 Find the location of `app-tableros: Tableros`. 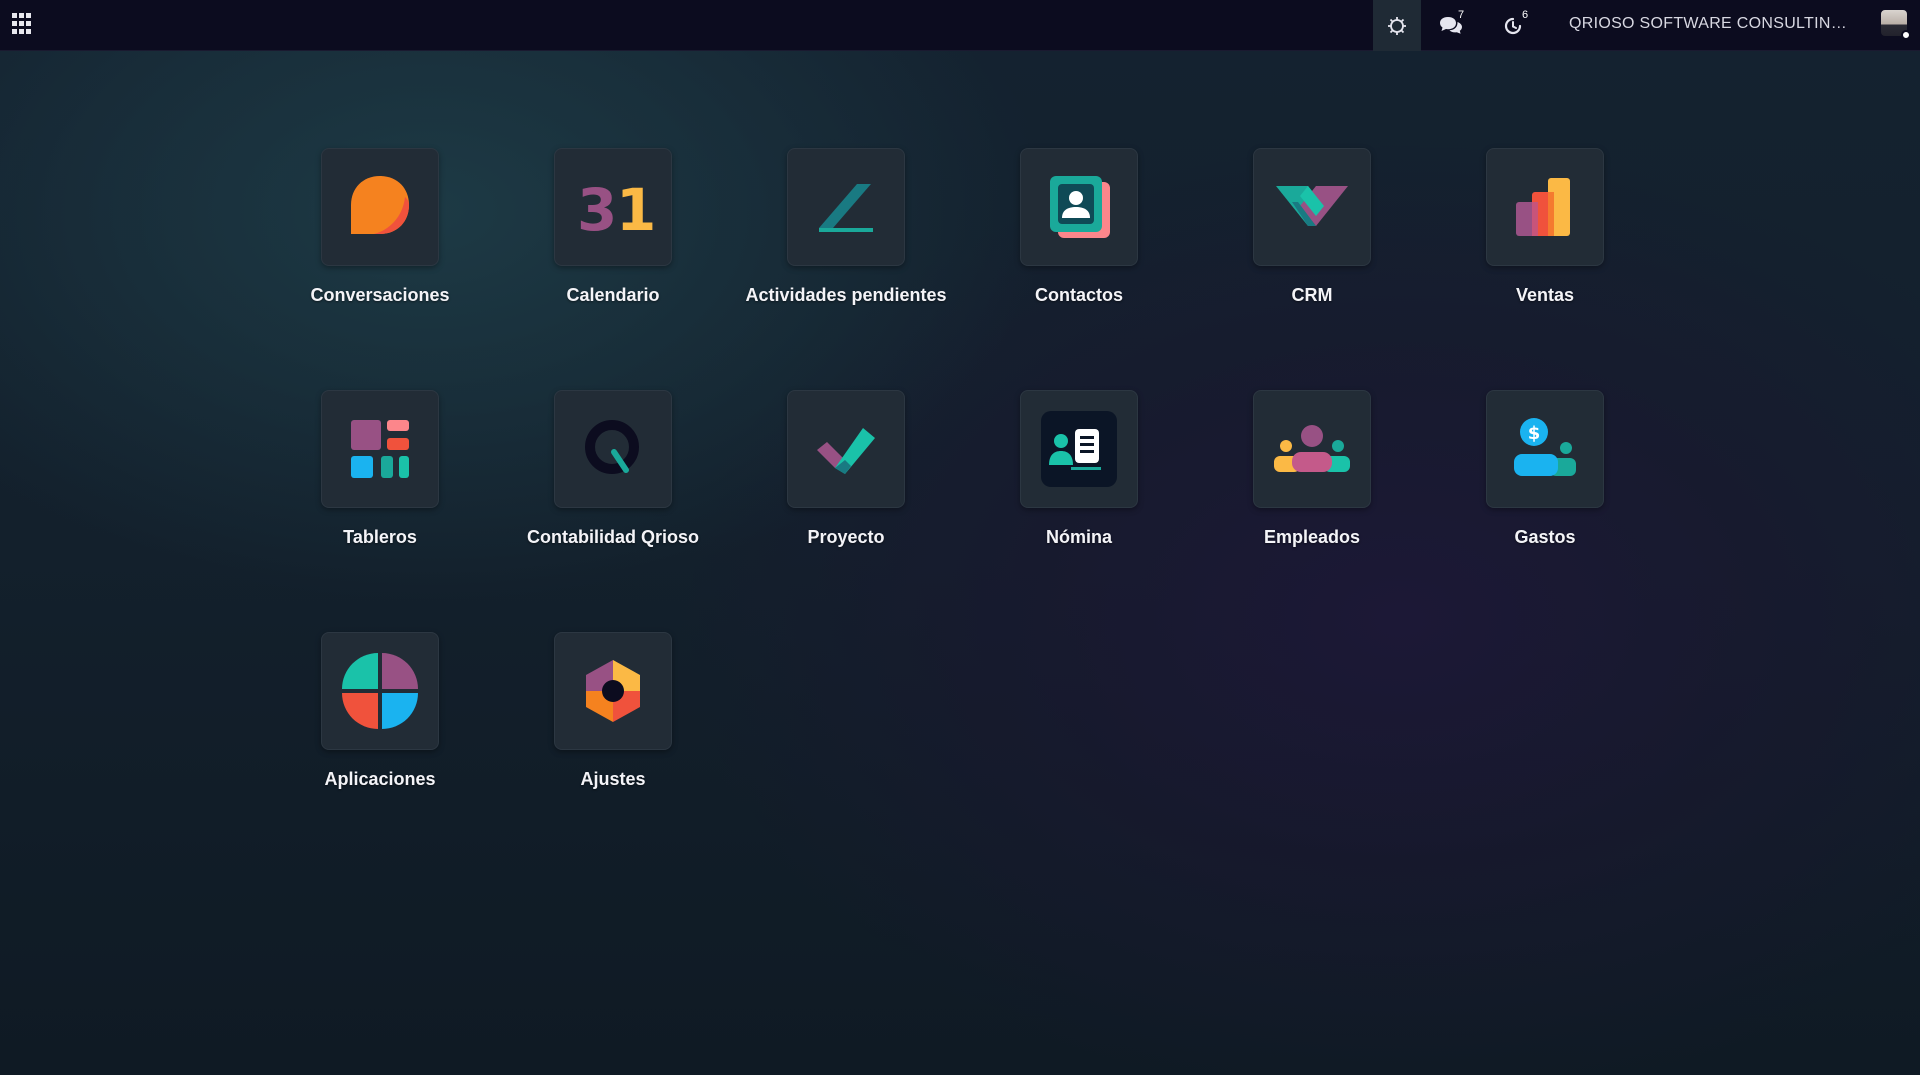

app-tableros: Tableros is located at coordinates (380, 469).